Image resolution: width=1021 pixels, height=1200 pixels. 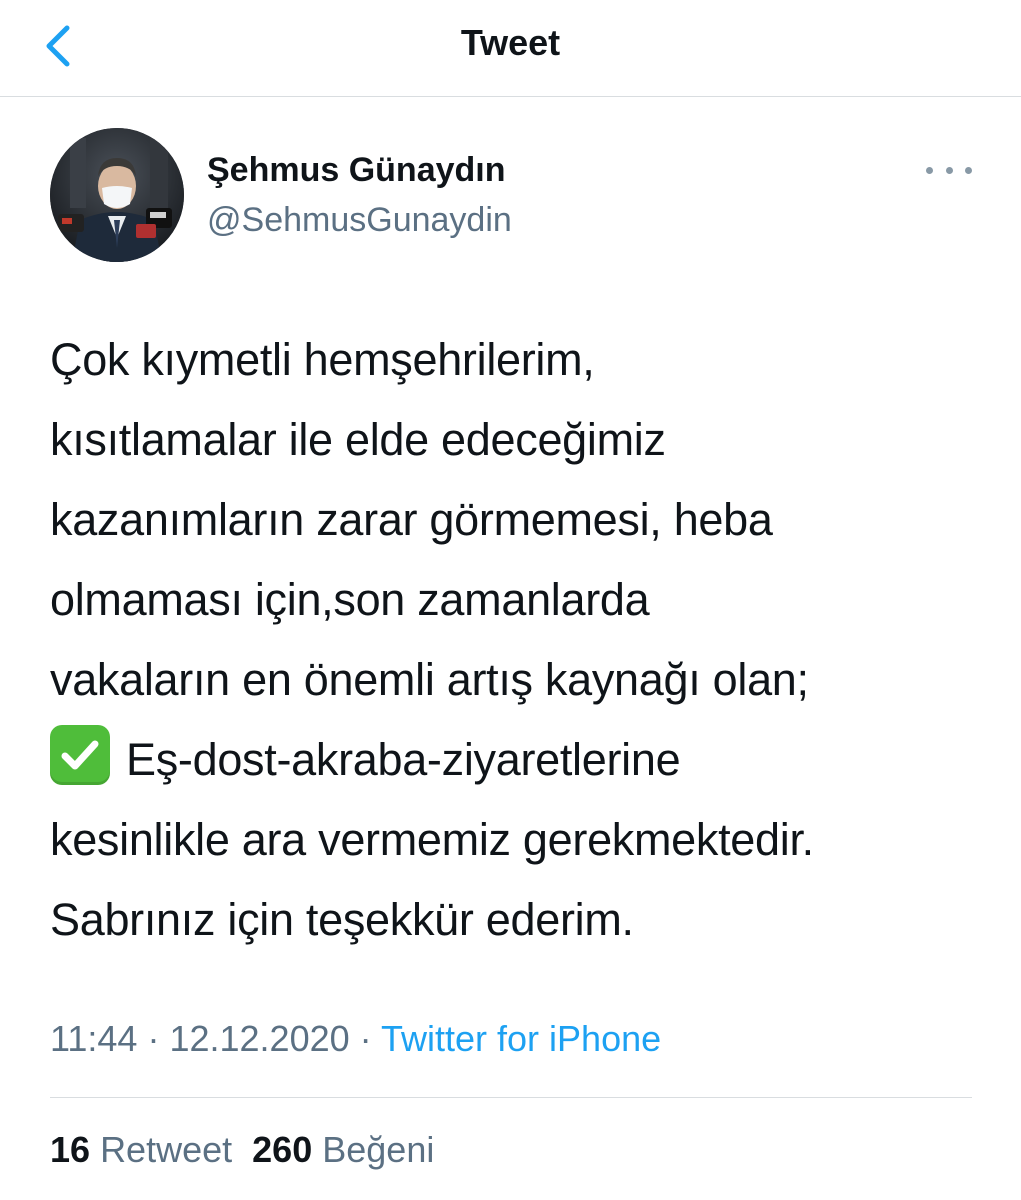 I want to click on divider, so click(x=511, y=1097).